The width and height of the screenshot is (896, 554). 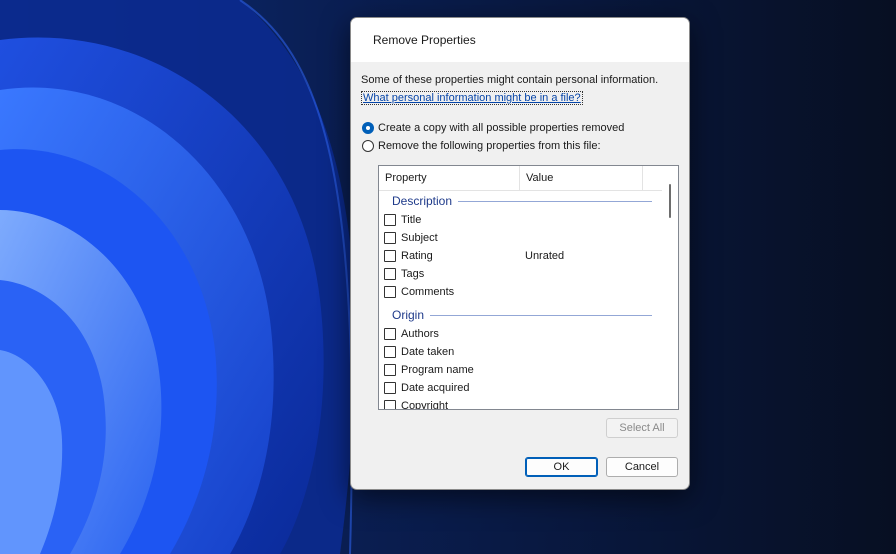 What do you see at coordinates (519, 370) in the screenshot?
I see `list-item-program-name: Program name` at bounding box center [519, 370].